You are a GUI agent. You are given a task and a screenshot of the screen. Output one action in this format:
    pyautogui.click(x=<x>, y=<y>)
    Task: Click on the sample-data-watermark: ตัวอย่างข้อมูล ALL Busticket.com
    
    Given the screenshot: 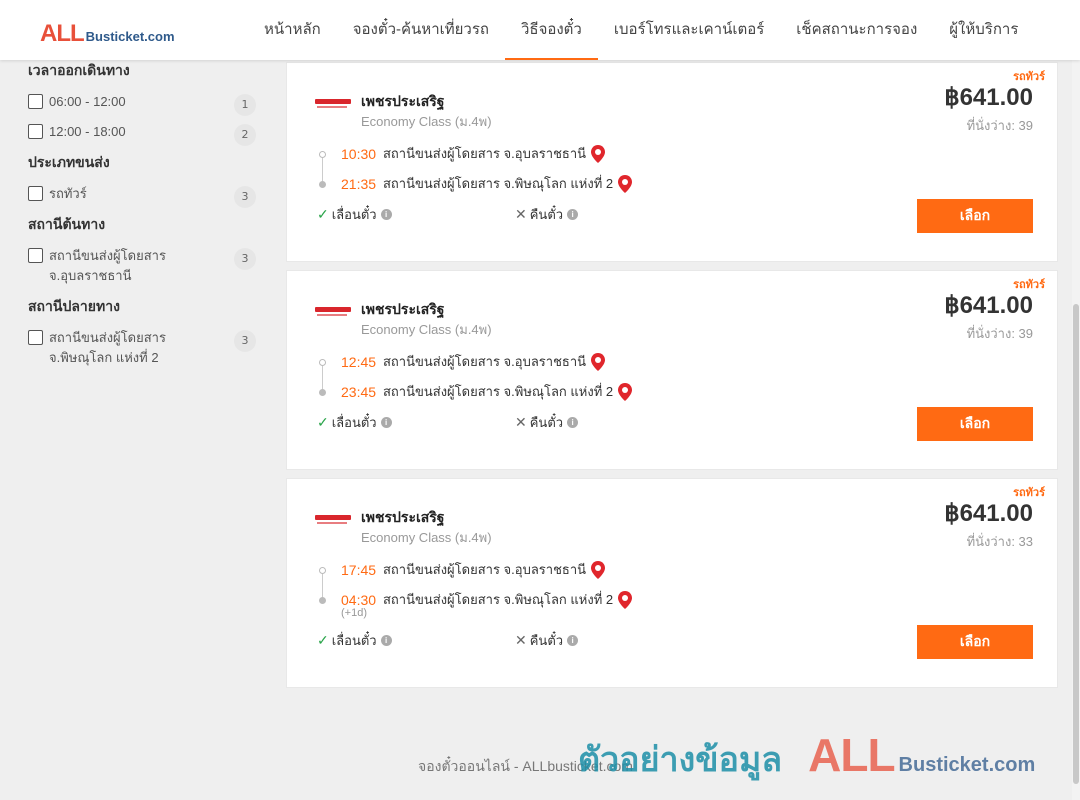 What is the action you would take?
    pyautogui.click(x=806, y=757)
    